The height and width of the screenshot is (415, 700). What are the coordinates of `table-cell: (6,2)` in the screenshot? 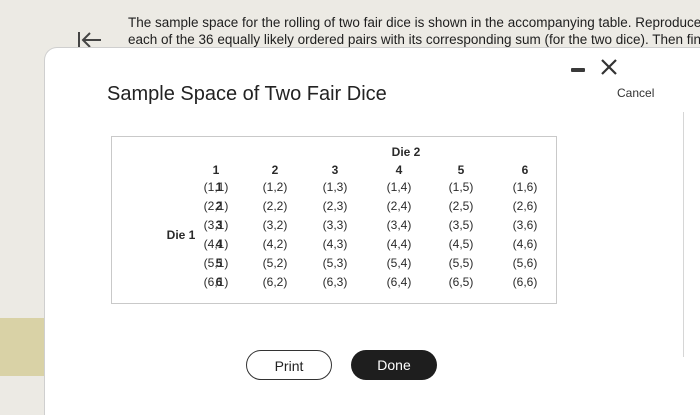 It's located at (275, 282).